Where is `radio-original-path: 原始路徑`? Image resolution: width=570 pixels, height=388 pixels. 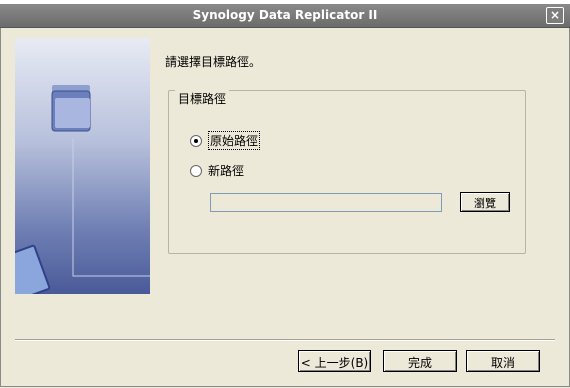
radio-original-path: 原始路徑 is located at coordinates (225, 140).